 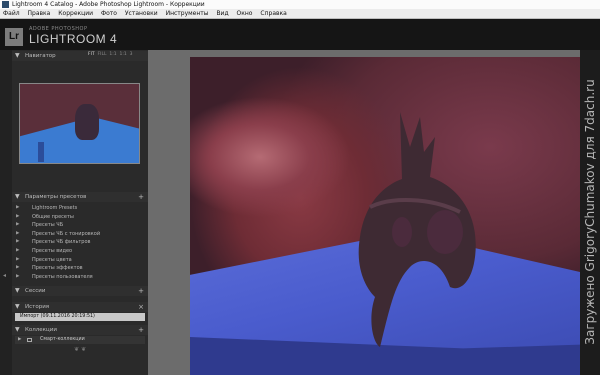 I want to click on zoom-ratio: 1:1, so click(x=122, y=54).